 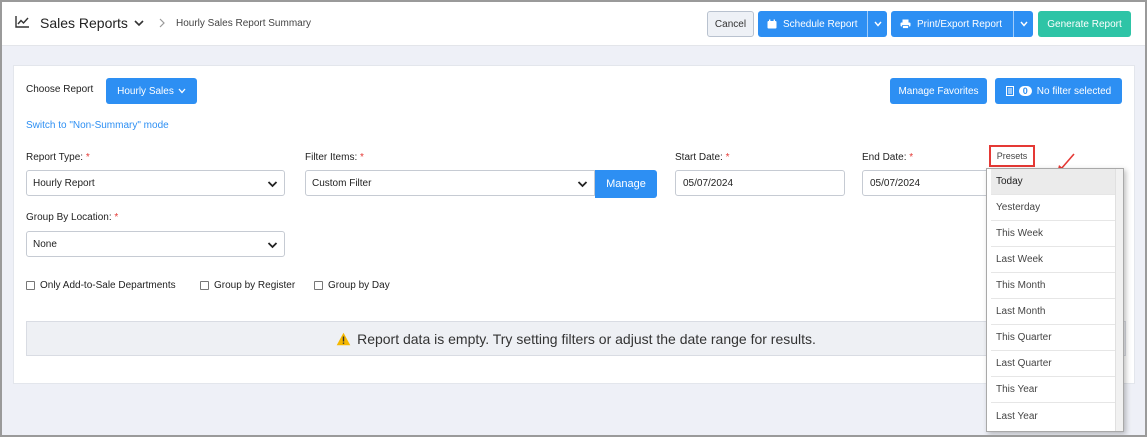 I want to click on group-by-location-label: Group By Location: *, so click(x=72, y=217).